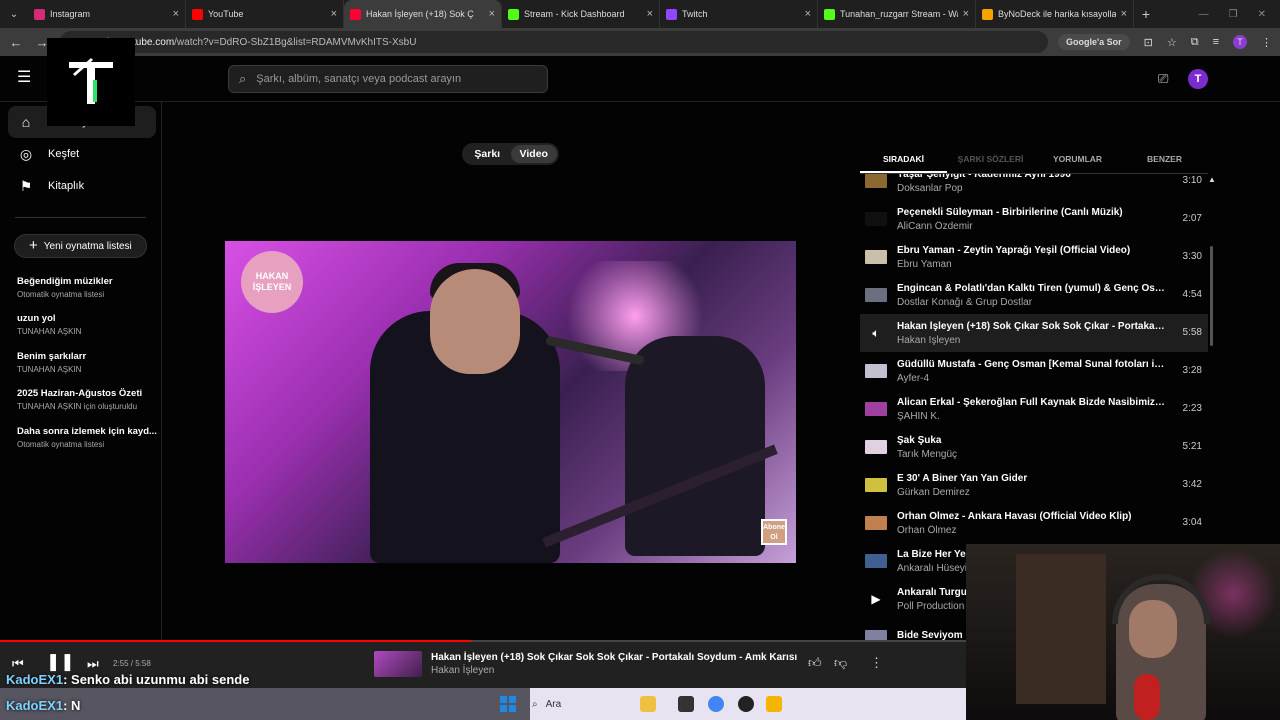  What do you see at coordinates (1211, 296) in the screenshot?
I see `queue-scrollbar` at bounding box center [1211, 296].